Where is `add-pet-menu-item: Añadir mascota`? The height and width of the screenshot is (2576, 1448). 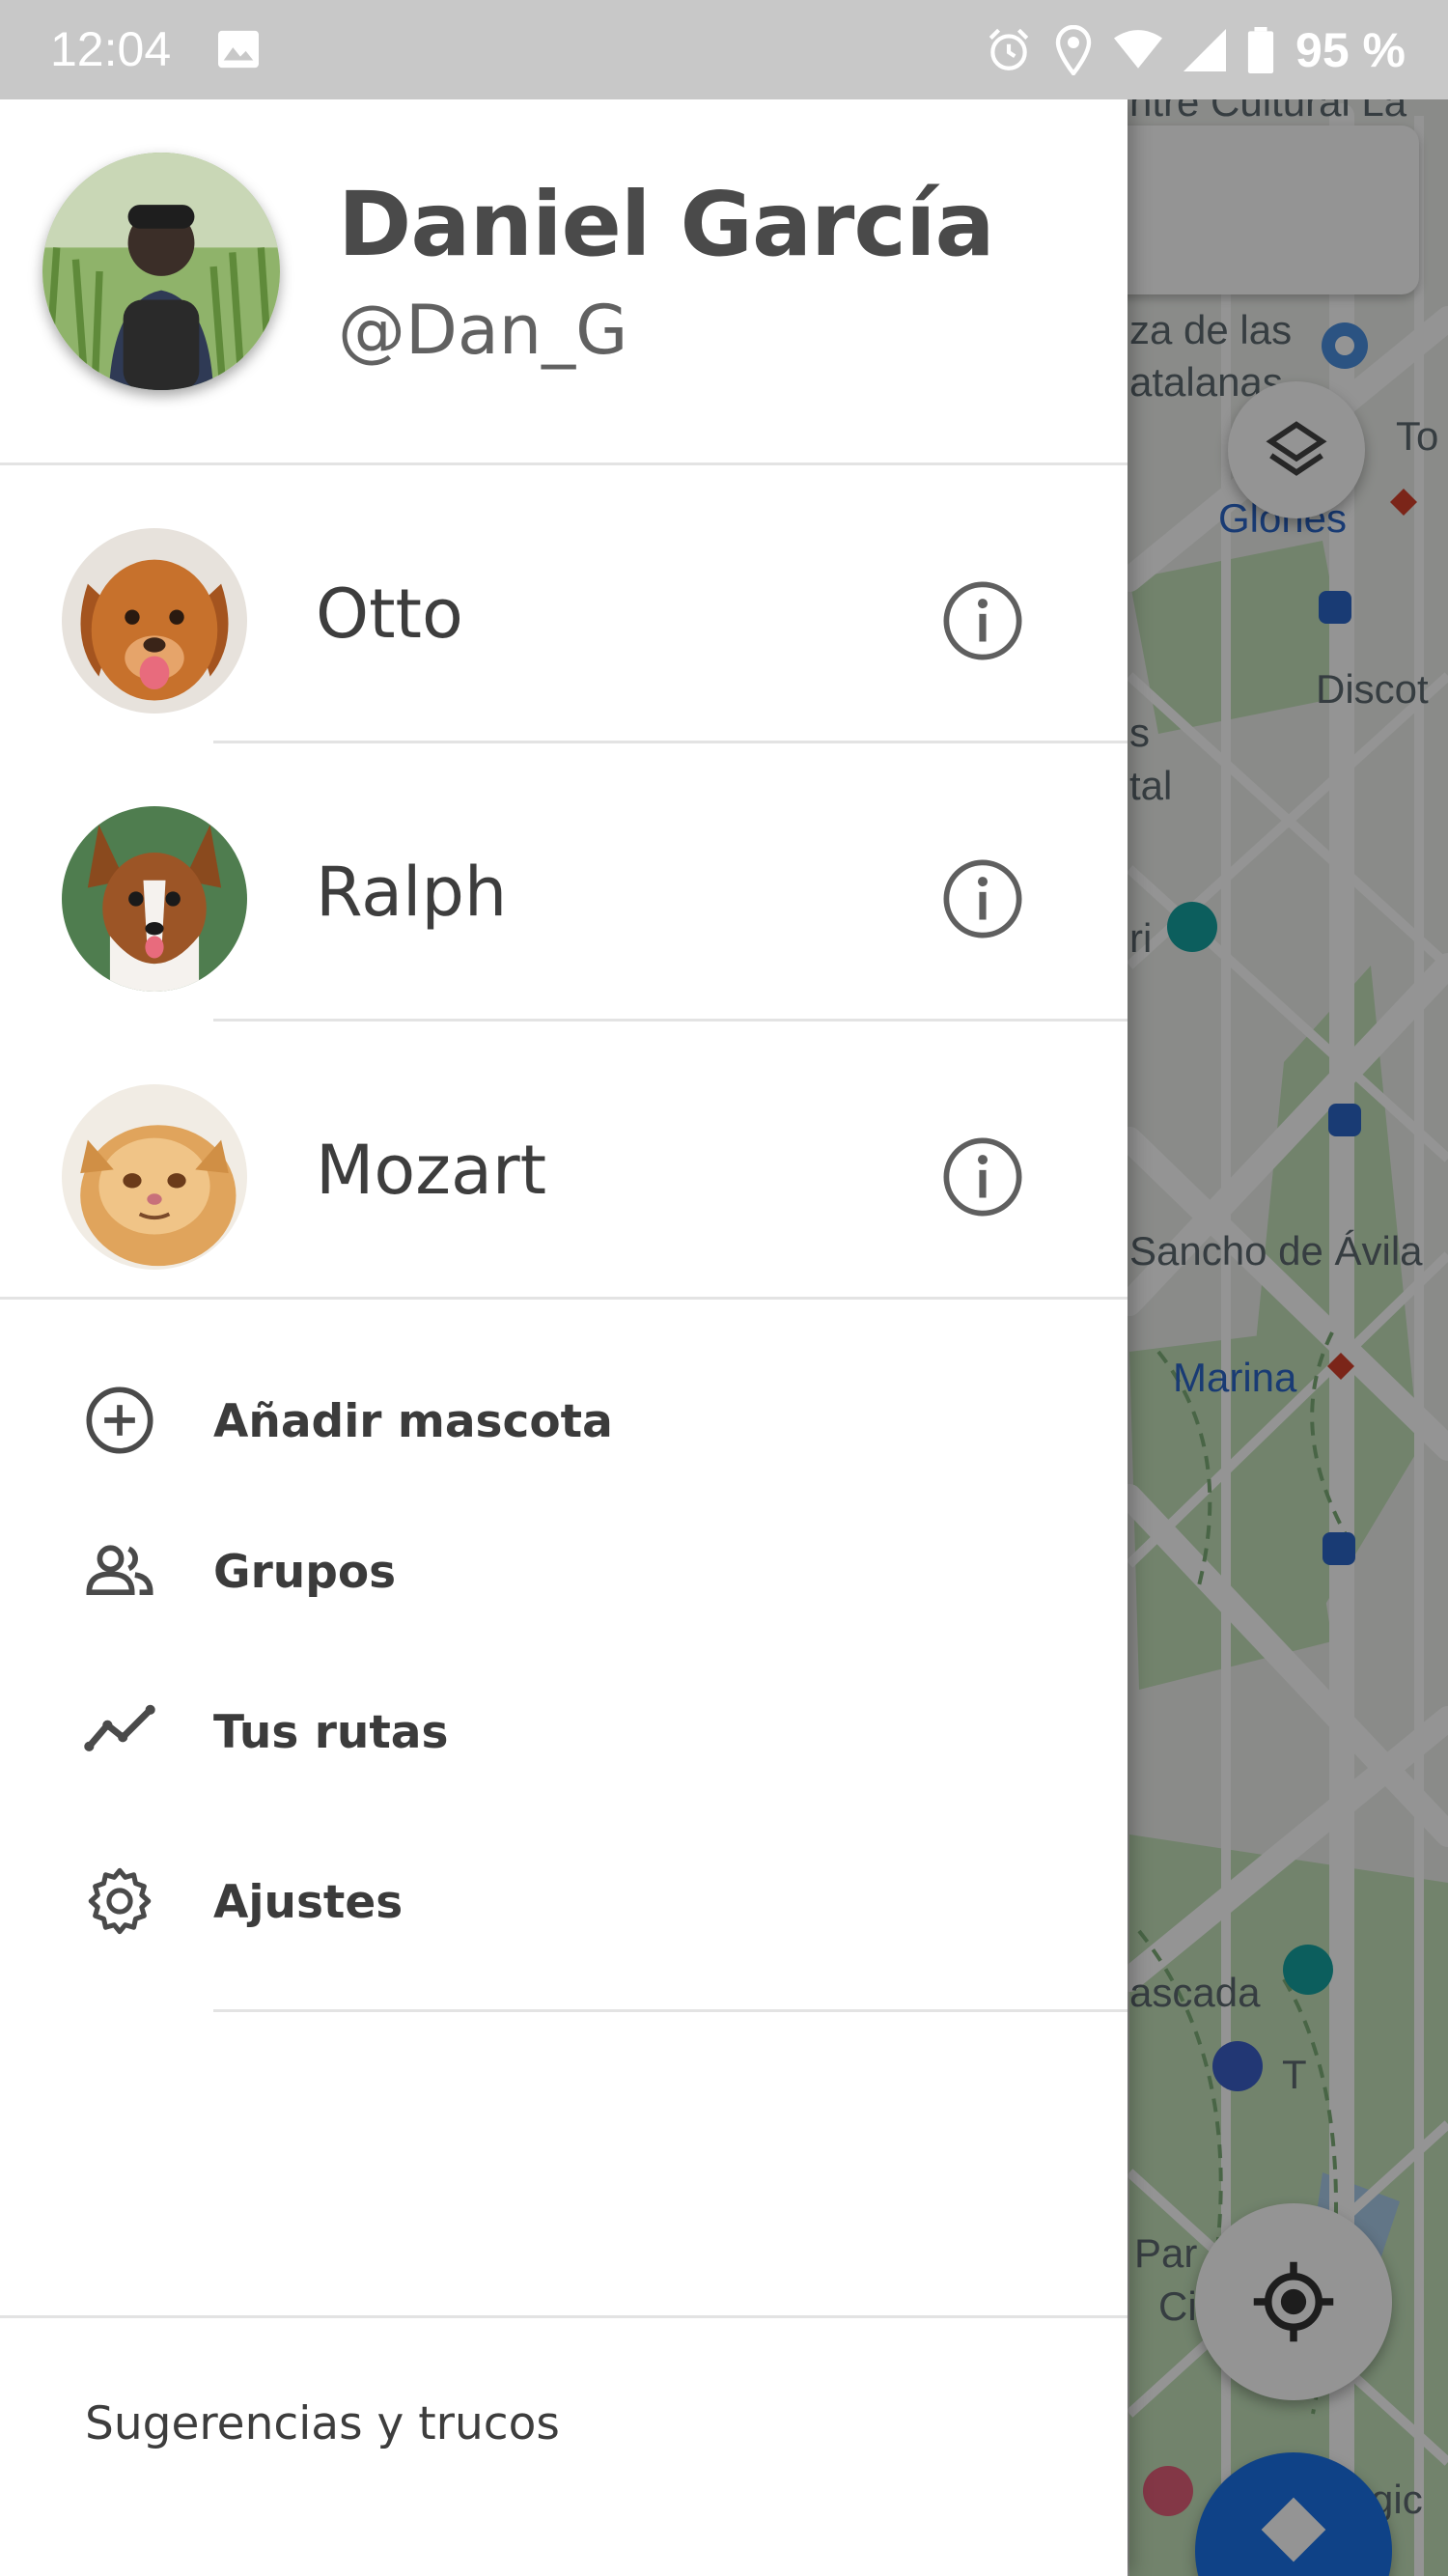
add-pet-menu-item: Añadir mascota is located at coordinates (564, 1413).